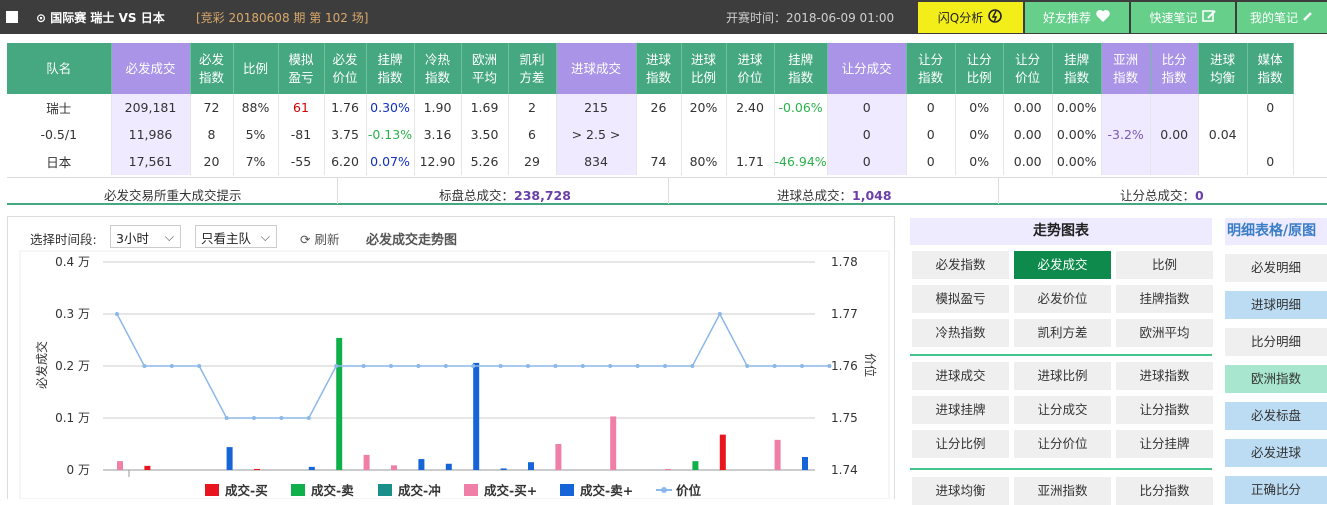  I want to click on table-cell: 0.00%, so click(1077, 161).